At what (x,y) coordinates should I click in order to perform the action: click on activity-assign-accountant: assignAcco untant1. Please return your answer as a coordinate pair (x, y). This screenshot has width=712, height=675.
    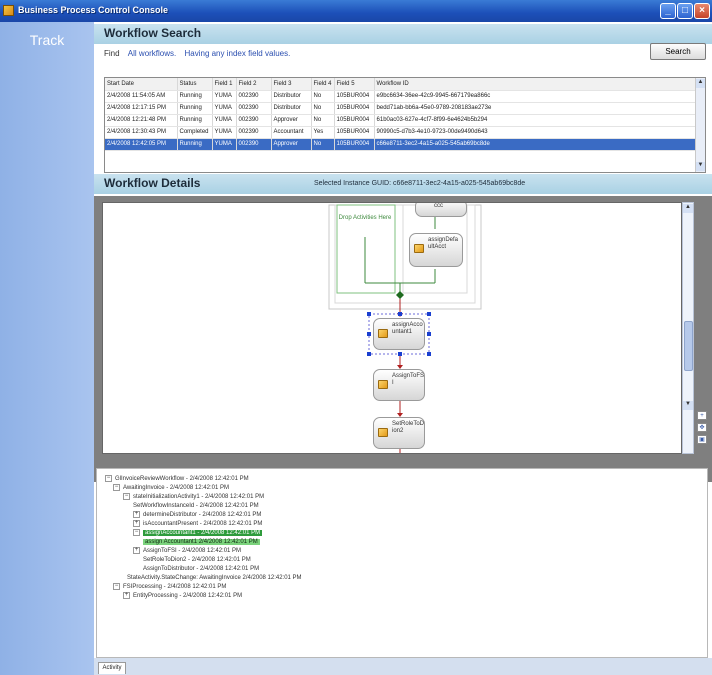
    Looking at the image, I should click on (399, 334).